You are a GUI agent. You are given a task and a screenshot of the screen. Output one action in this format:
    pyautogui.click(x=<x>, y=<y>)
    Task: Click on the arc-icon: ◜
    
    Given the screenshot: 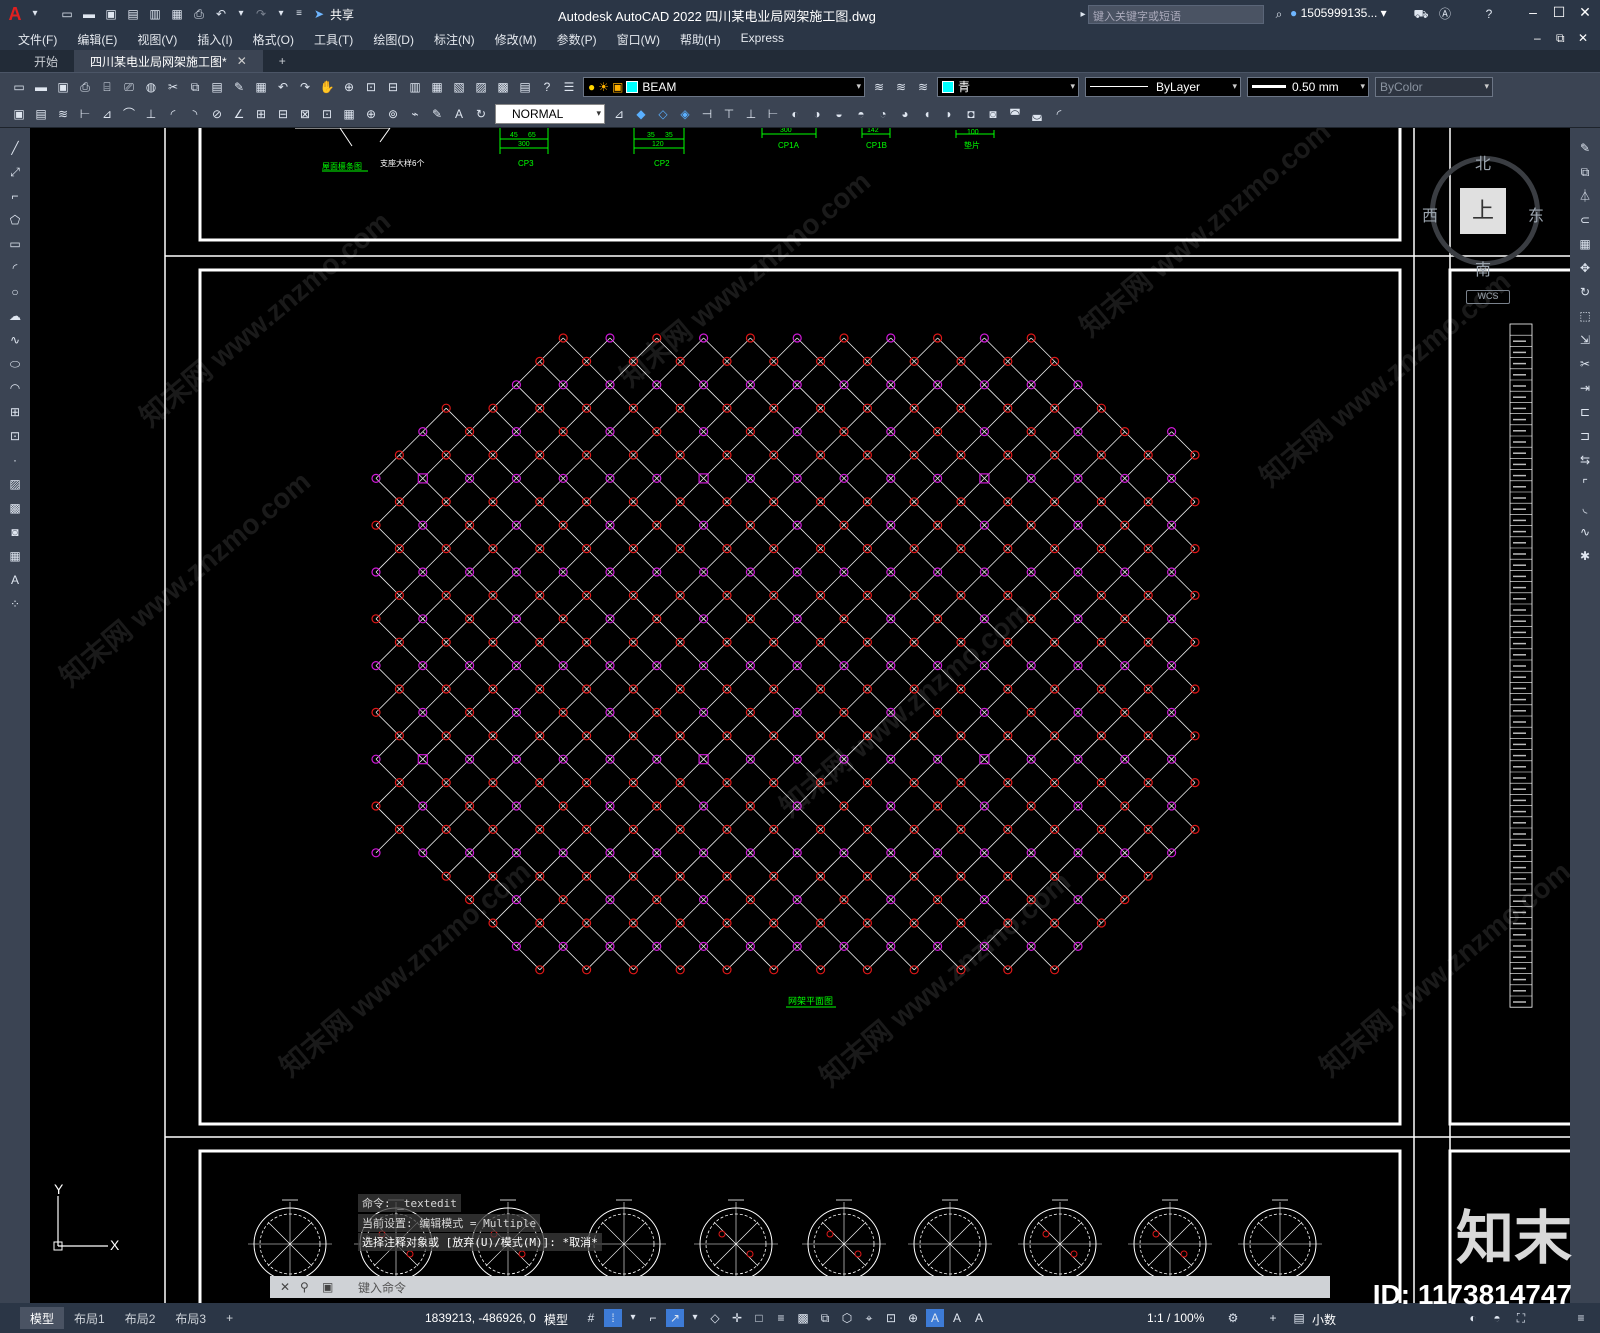 What is the action you would take?
    pyautogui.click(x=15, y=268)
    